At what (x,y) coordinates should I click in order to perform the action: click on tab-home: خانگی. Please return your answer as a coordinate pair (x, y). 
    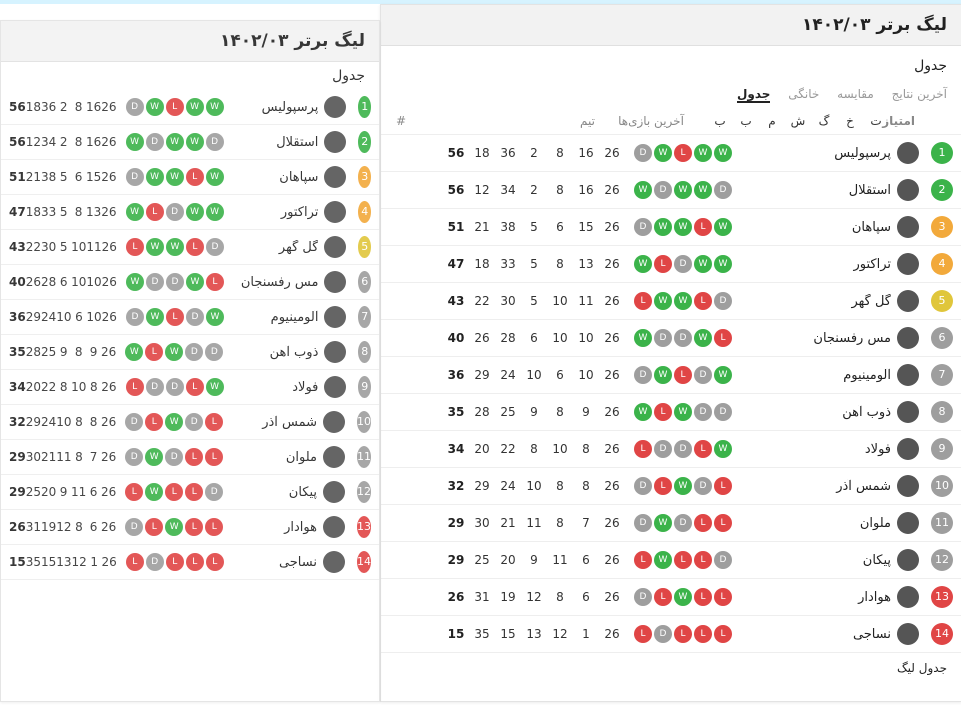
    Looking at the image, I should click on (803, 94).